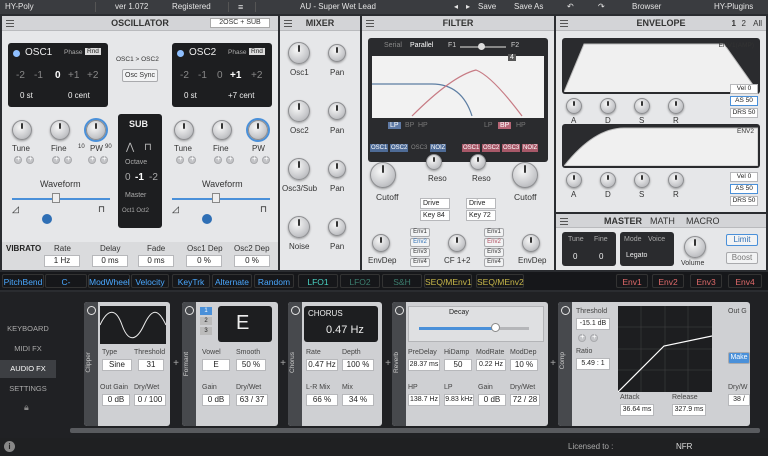  I want to click on osc2-pan-knob, so click(337, 111).